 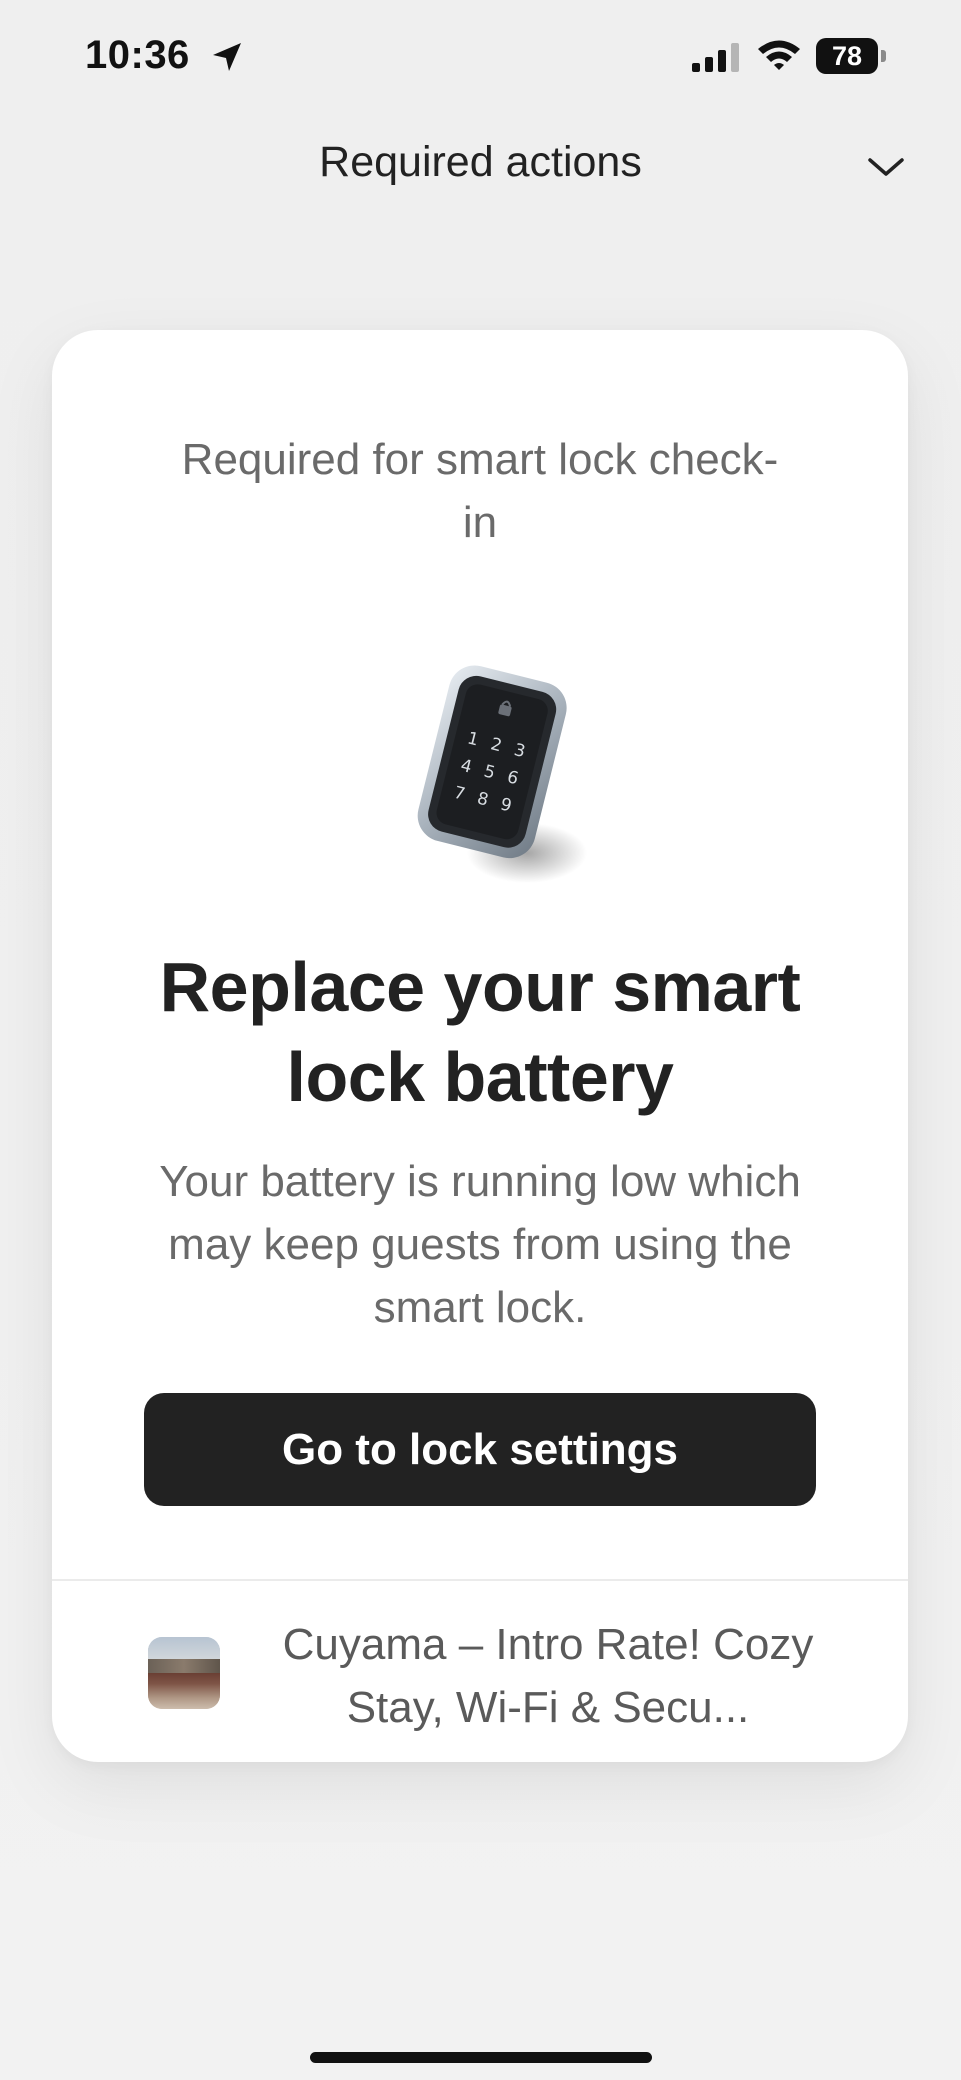 I want to click on collapse-button, so click(x=886, y=168).